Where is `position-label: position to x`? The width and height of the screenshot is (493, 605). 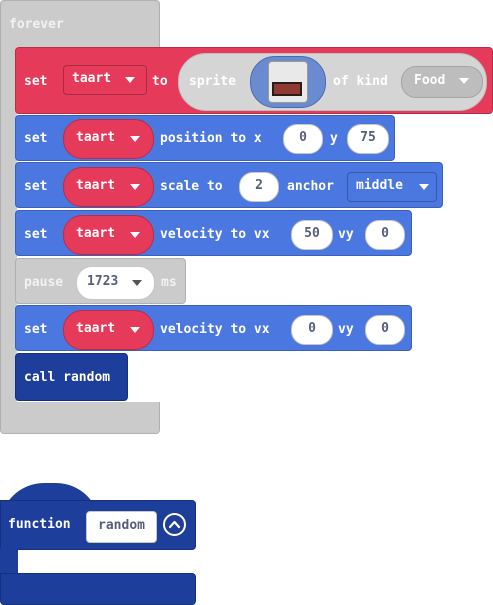
position-label: position to x is located at coordinates (211, 138).